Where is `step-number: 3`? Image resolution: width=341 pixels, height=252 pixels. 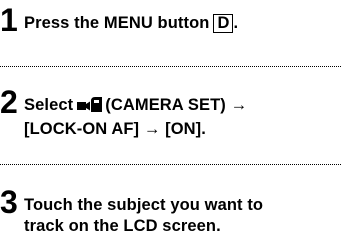 step-number: 3 is located at coordinates (9, 202).